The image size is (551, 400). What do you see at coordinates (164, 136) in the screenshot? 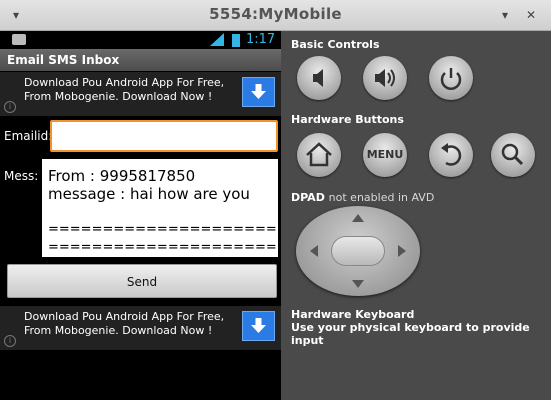
I see `email-field` at bounding box center [164, 136].